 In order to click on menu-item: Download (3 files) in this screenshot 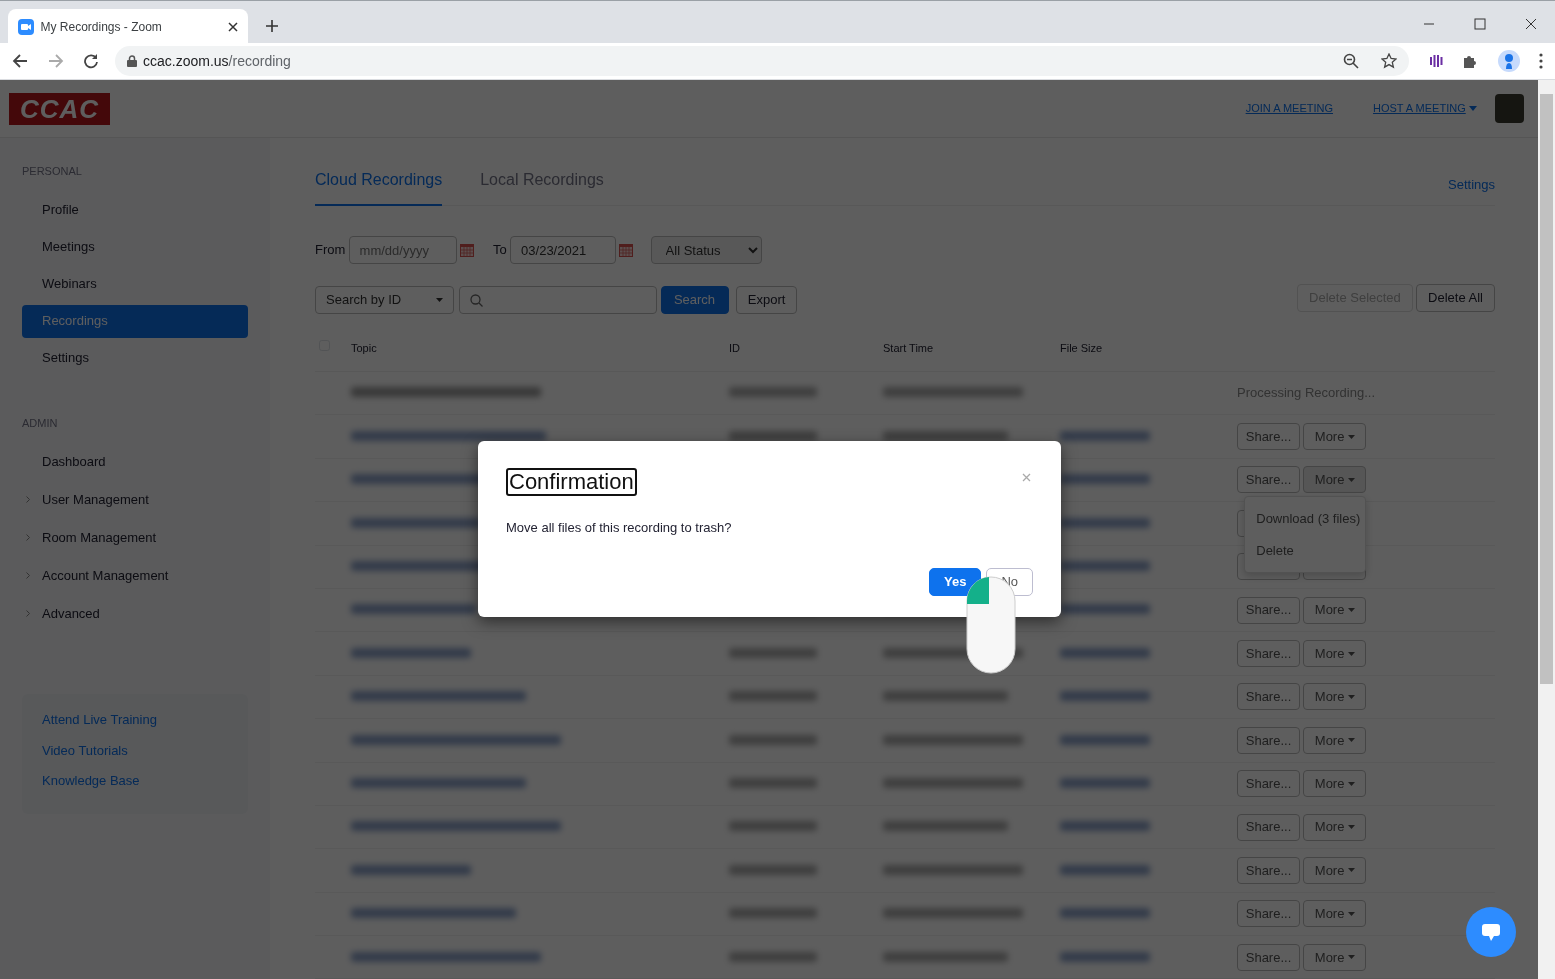, I will do `click(1305, 519)`.